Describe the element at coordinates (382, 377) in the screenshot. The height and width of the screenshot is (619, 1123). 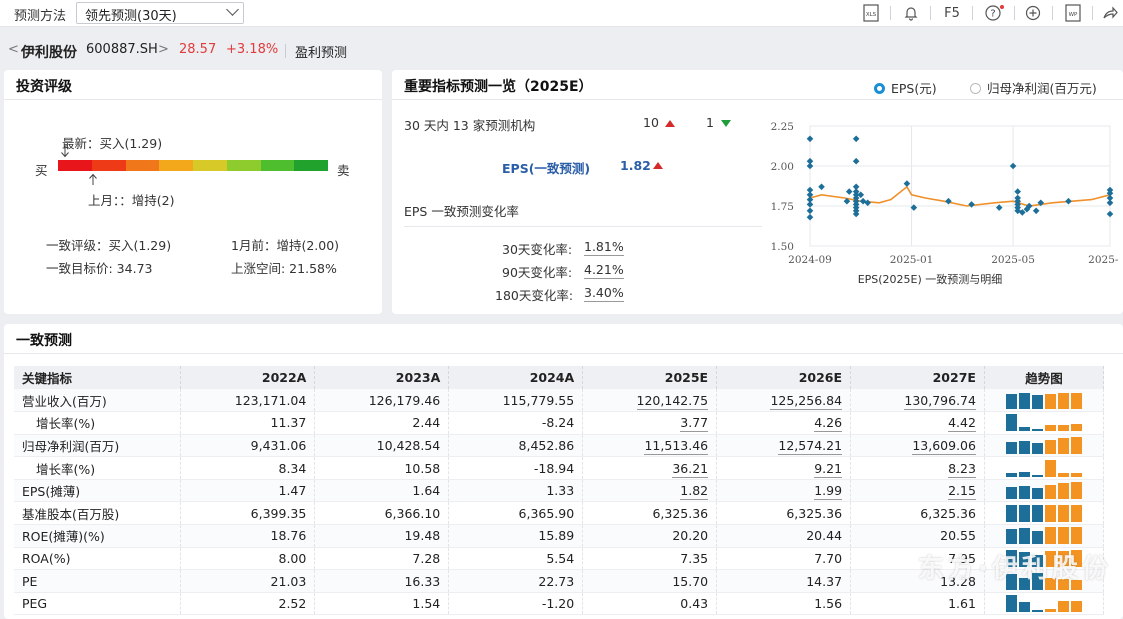
I see `col-header: 2023A` at that location.